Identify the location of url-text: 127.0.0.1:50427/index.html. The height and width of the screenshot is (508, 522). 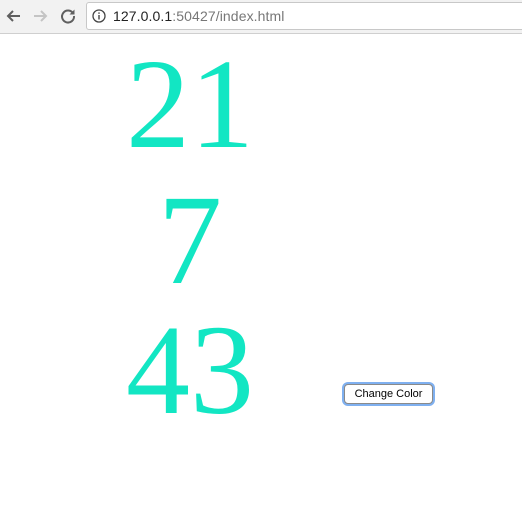
(199, 16).